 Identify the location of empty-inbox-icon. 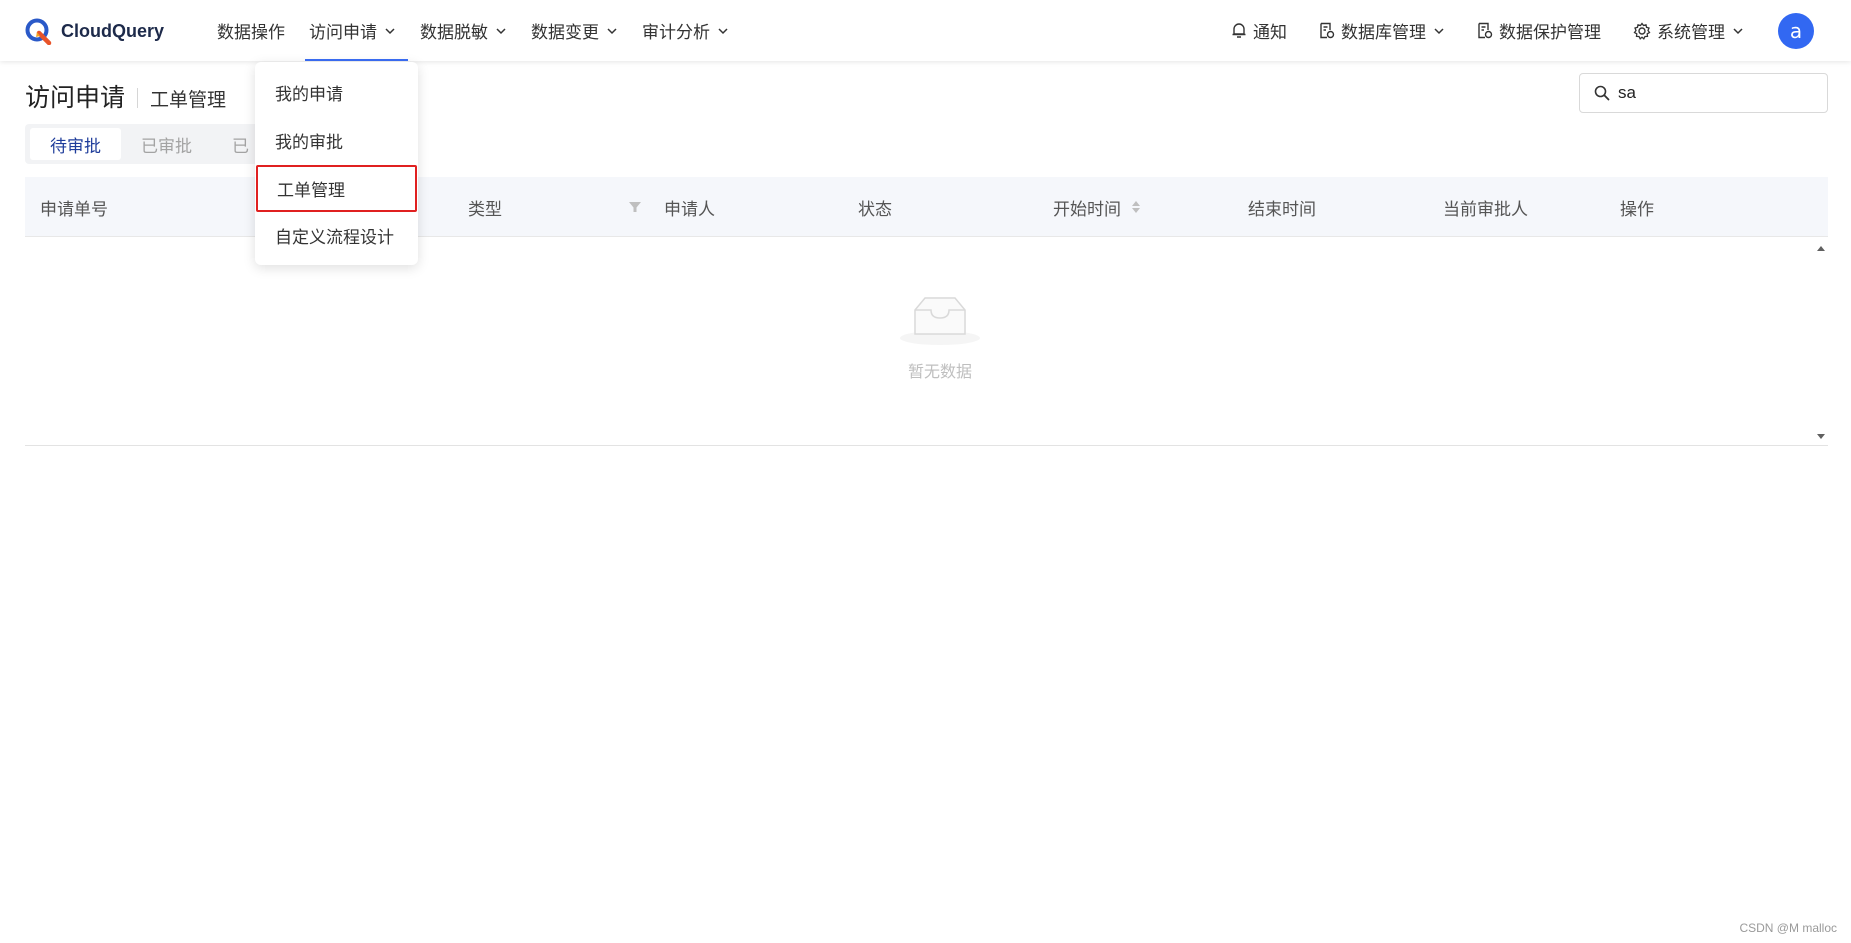
(940, 321).